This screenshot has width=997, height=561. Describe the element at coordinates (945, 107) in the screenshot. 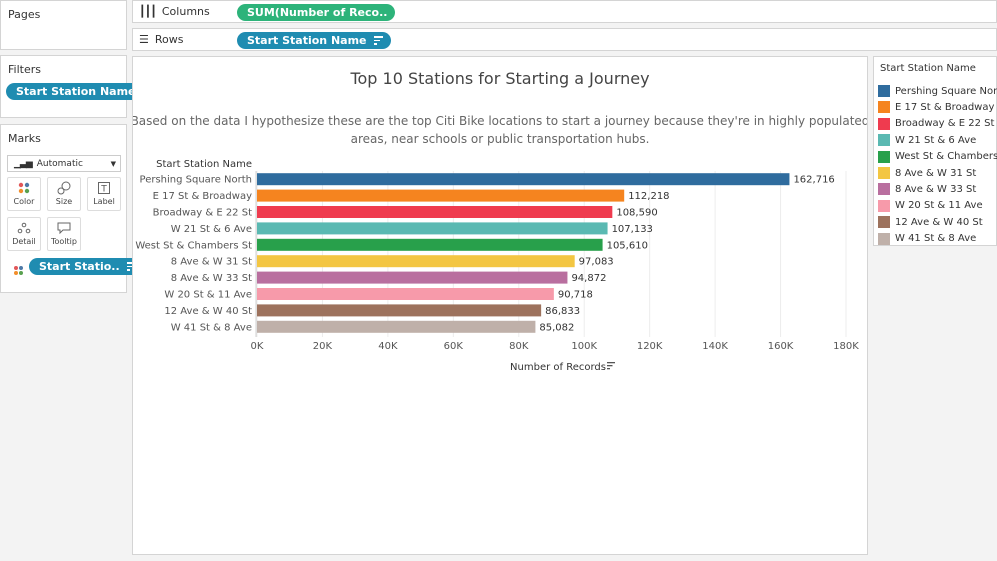

I see `legend-label: E 17 St & Broadway` at that location.